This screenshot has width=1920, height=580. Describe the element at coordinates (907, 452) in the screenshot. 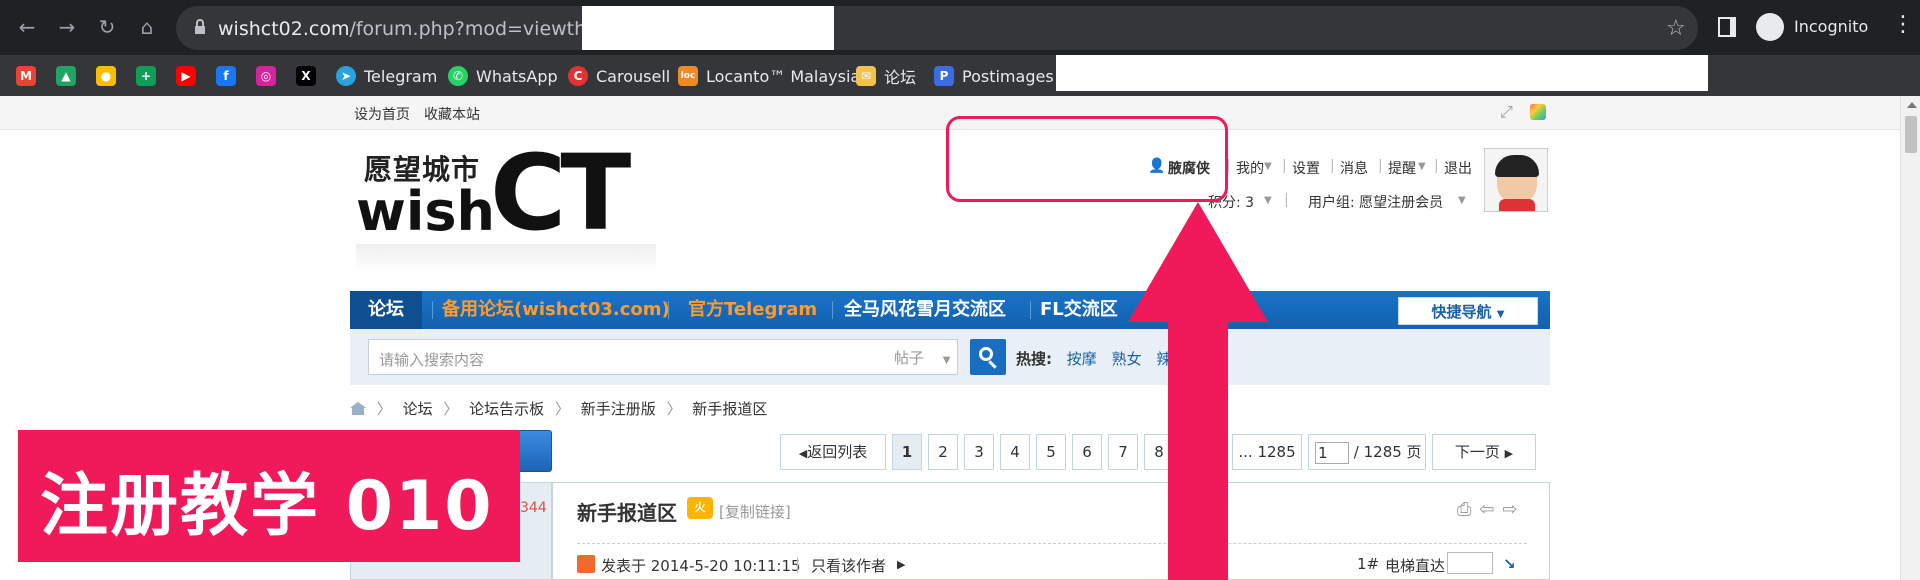

I see `page-link: 1` at that location.